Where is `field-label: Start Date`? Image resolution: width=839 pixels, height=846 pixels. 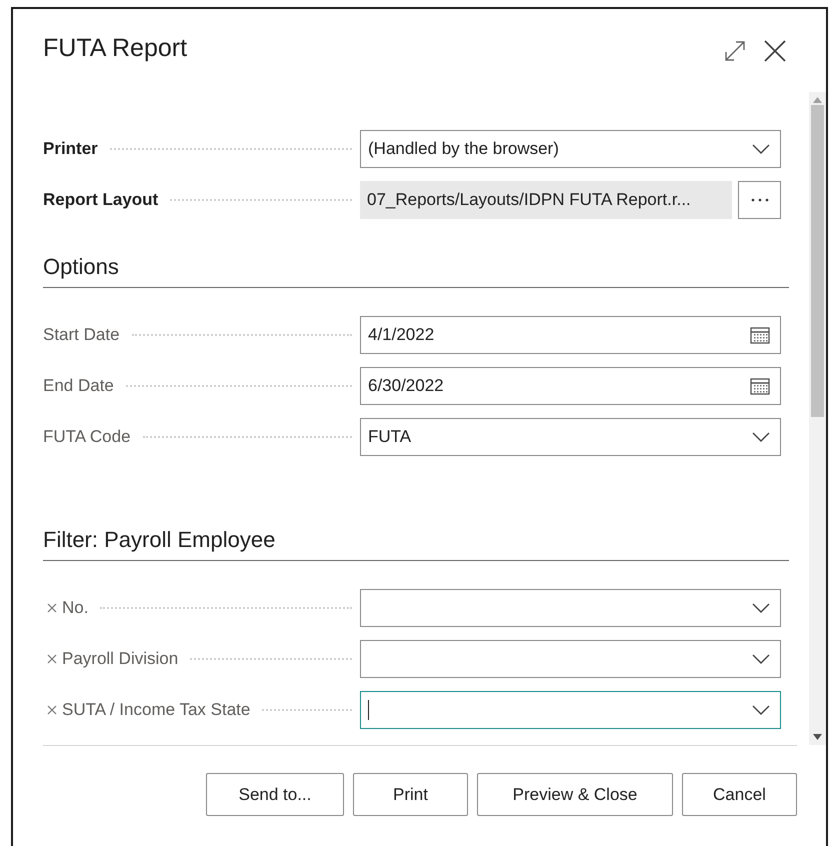 field-label: Start Date is located at coordinates (82, 335).